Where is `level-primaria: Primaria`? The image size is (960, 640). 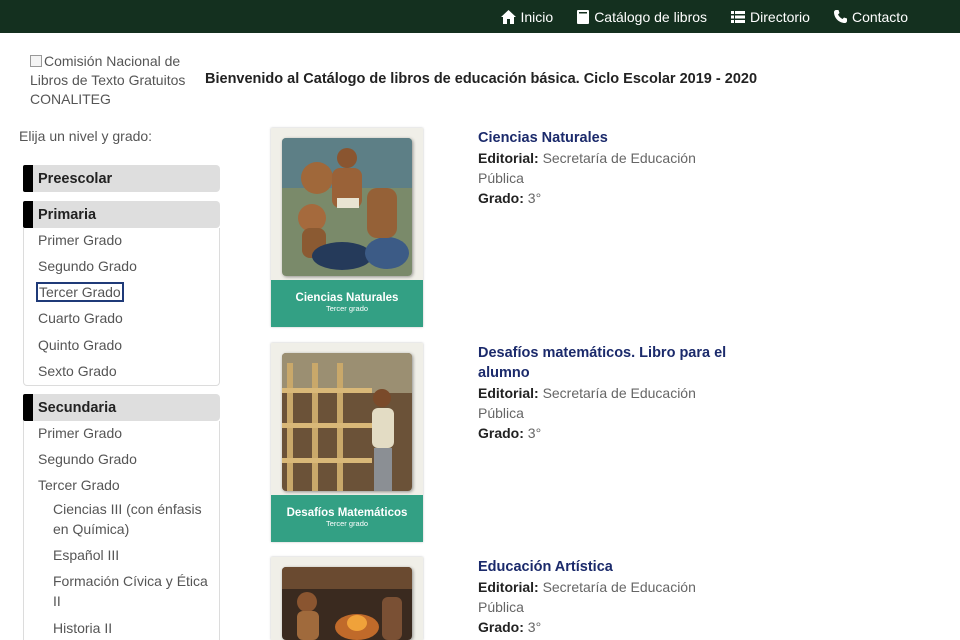 level-primaria: Primaria is located at coordinates (121, 214).